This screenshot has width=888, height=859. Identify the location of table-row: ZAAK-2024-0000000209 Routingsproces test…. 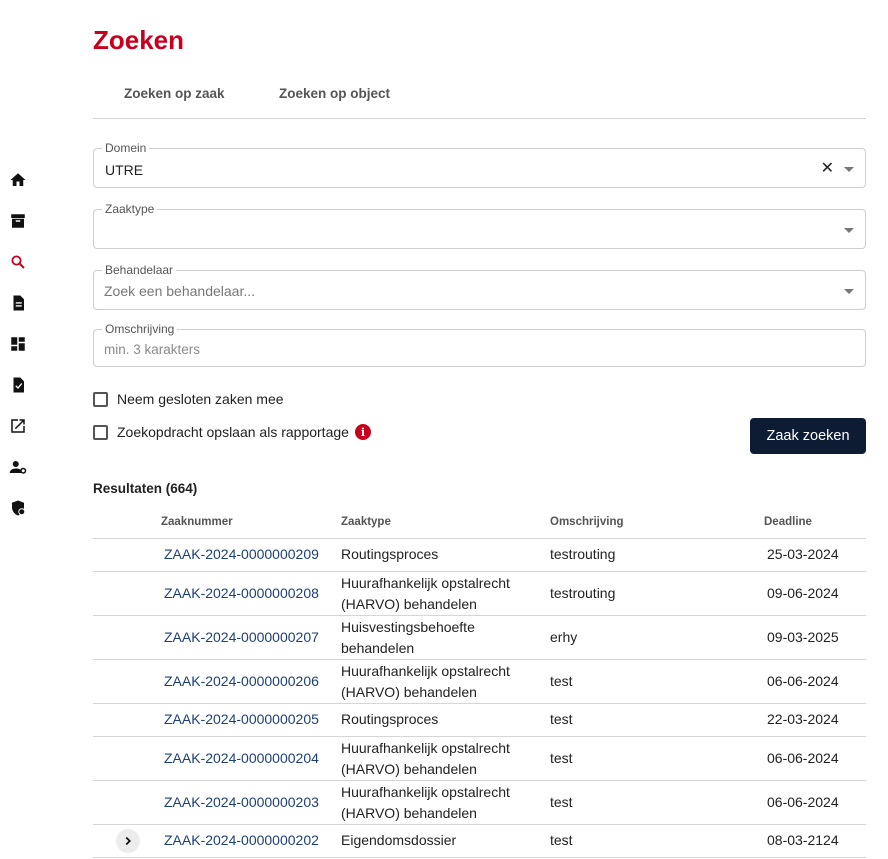
(479, 555).